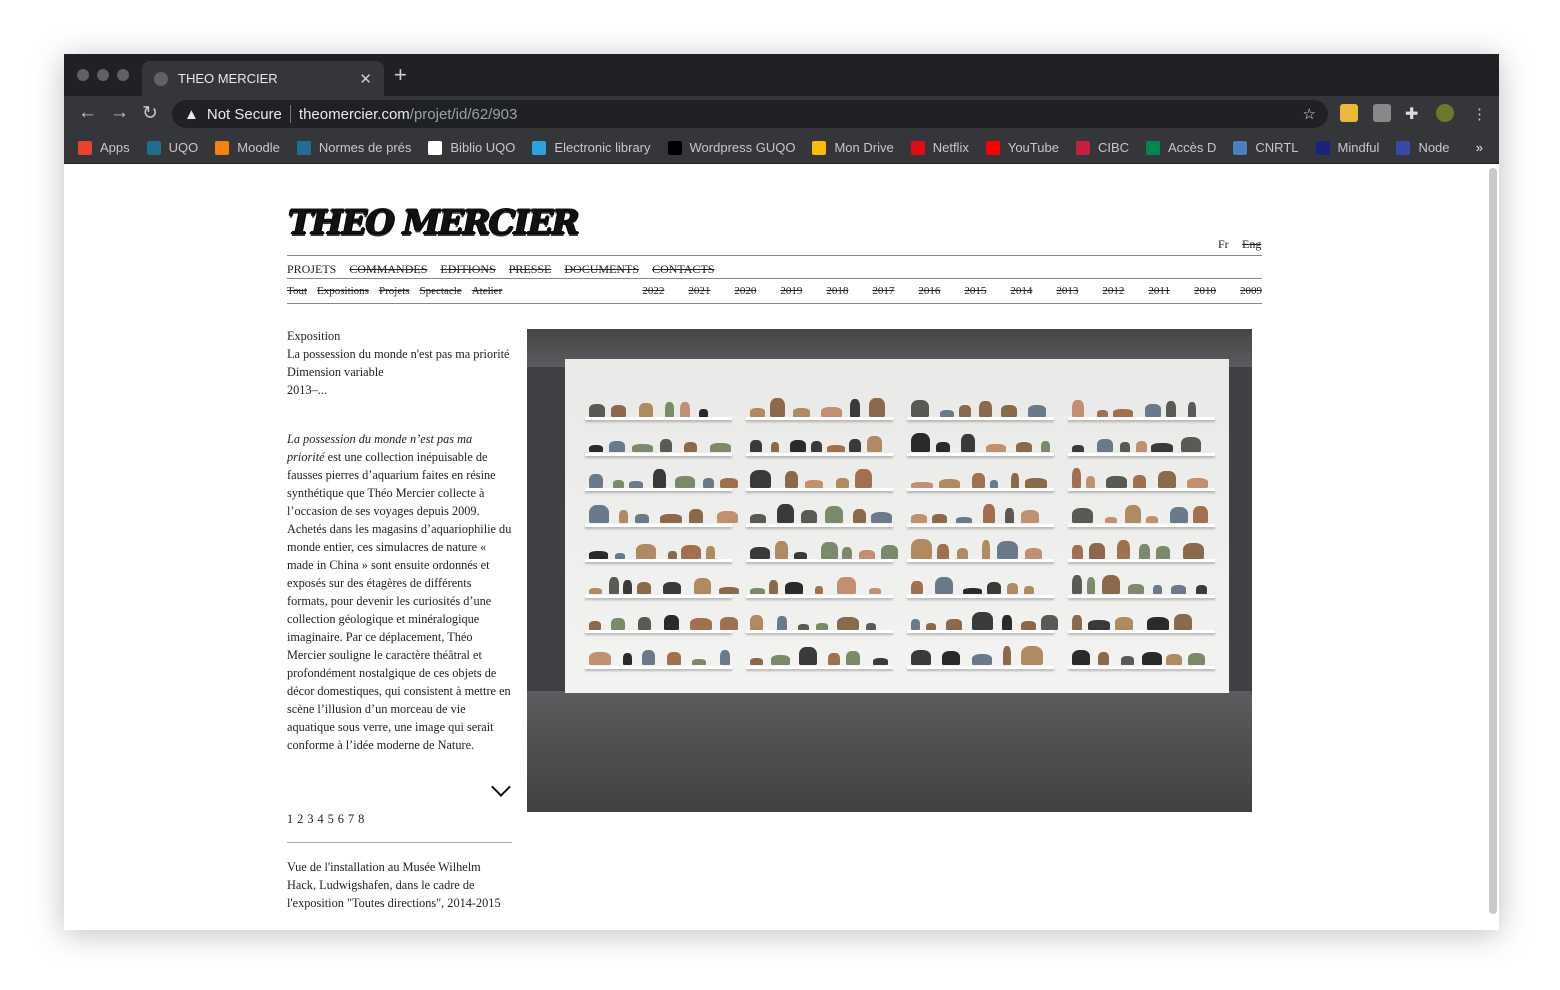 The width and height of the screenshot is (1560, 990). Describe the element at coordinates (853, 147) in the screenshot. I see `bookmark-item: Mon Drive` at that location.